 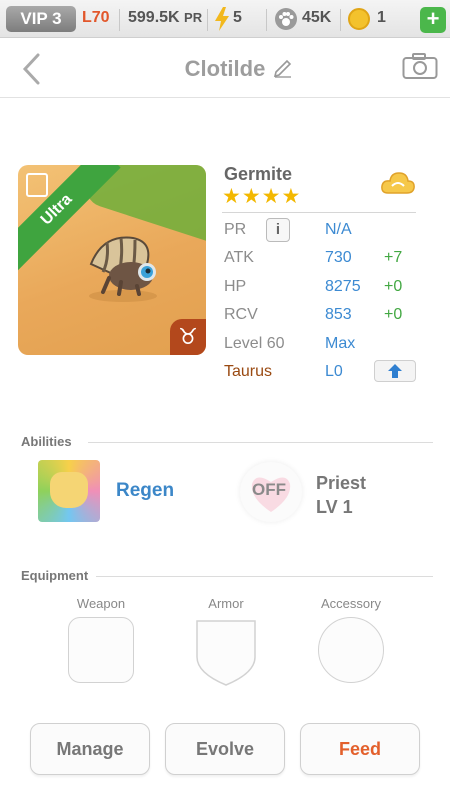 I want to click on armor-slot, so click(x=226, y=652).